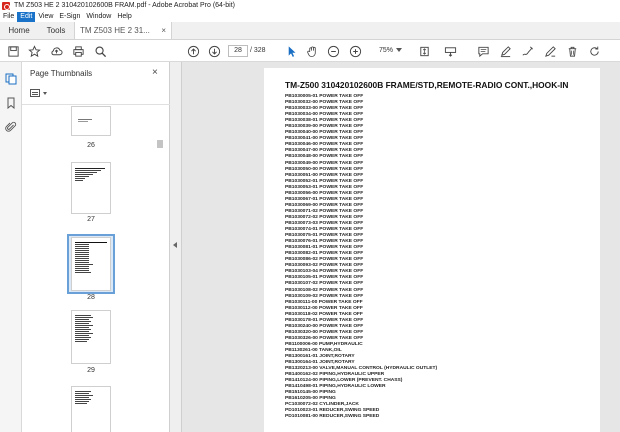 This screenshot has width=620, height=432. I want to click on delete-icon, so click(572, 51).